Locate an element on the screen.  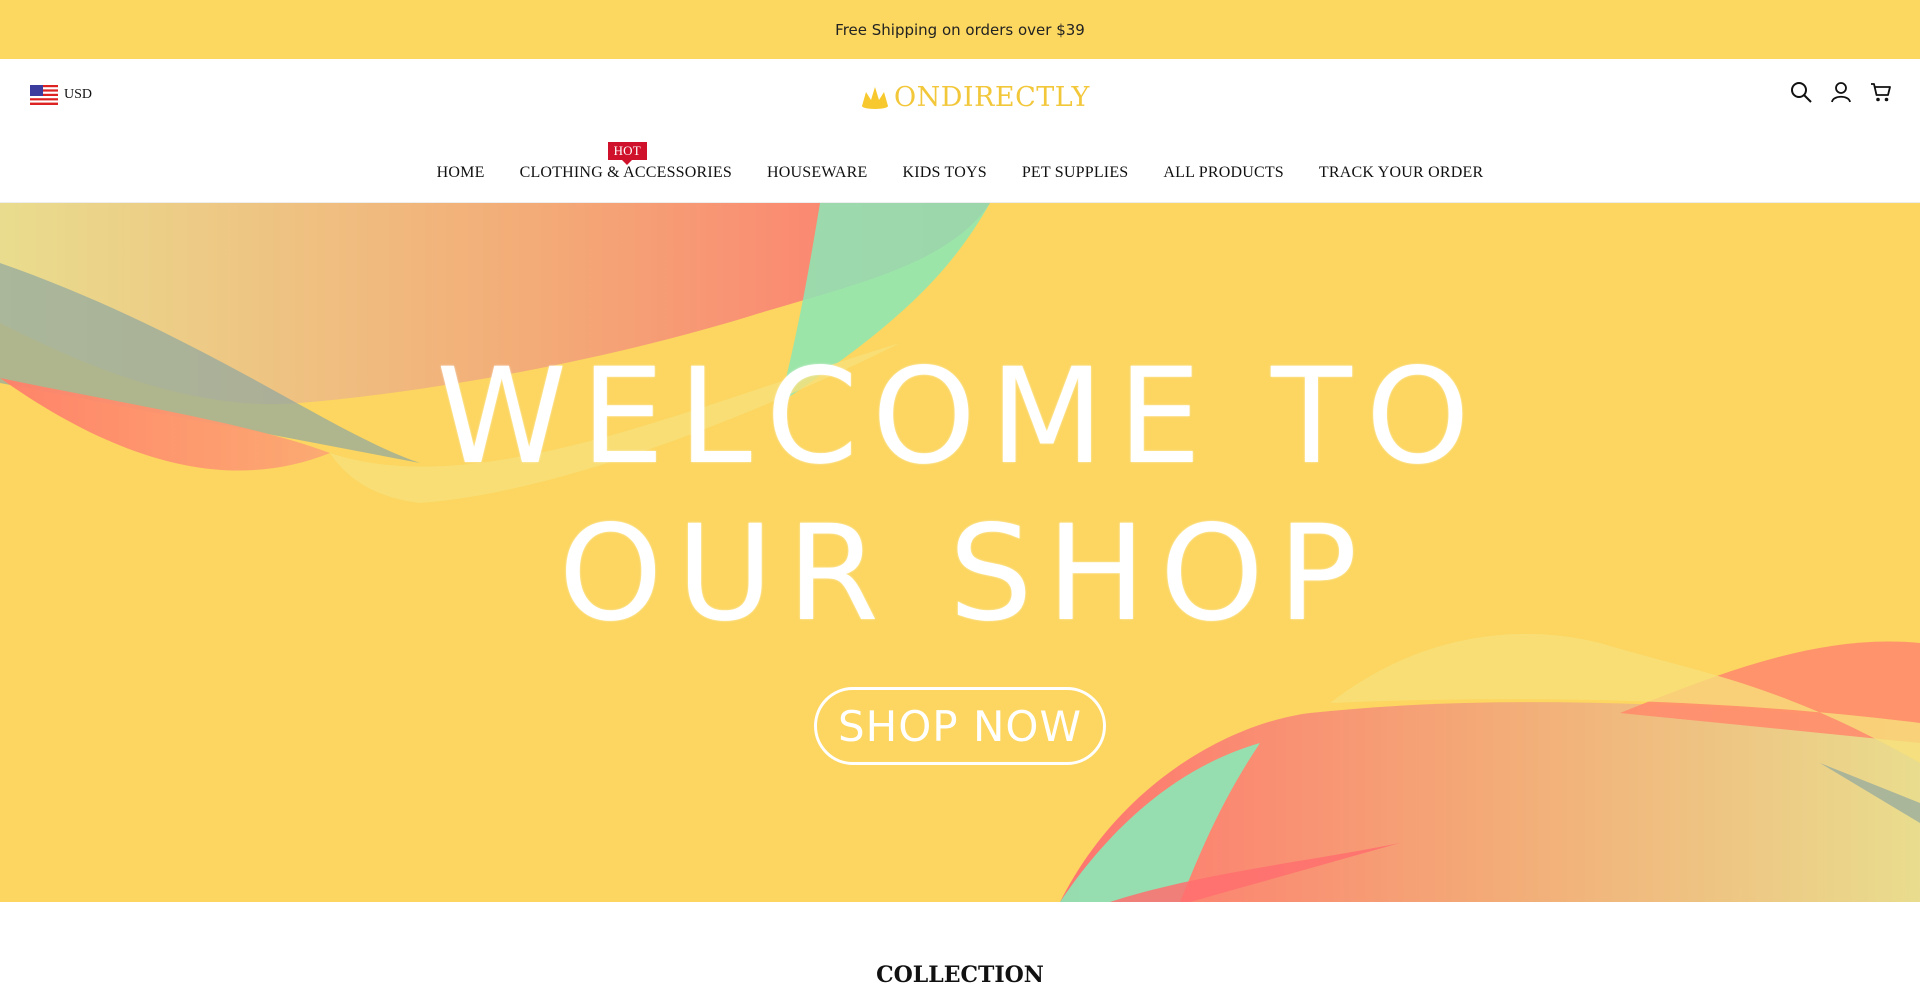
currency-selector: USD is located at coordinates (61, 95).